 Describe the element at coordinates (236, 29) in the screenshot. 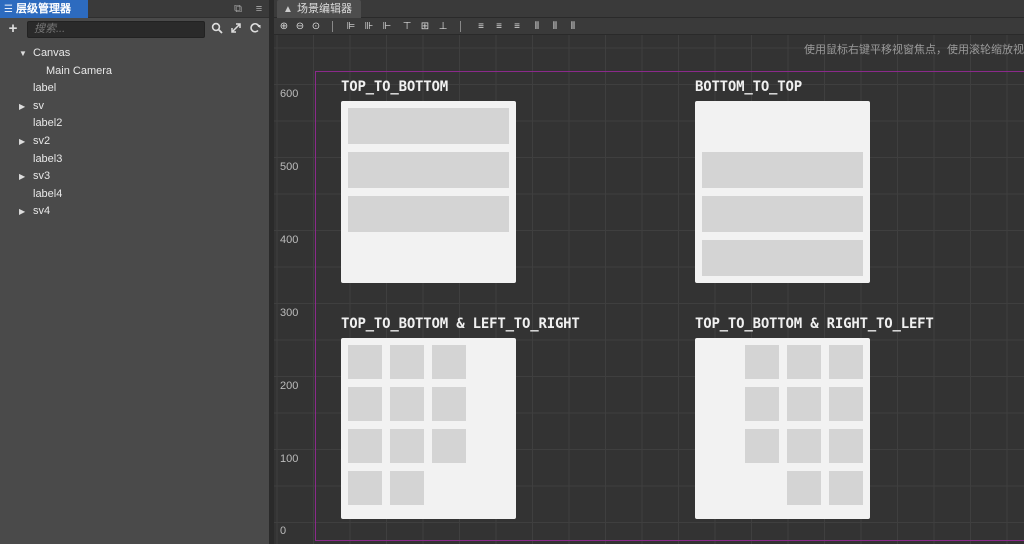

I see `expand-all-icon` at that location.